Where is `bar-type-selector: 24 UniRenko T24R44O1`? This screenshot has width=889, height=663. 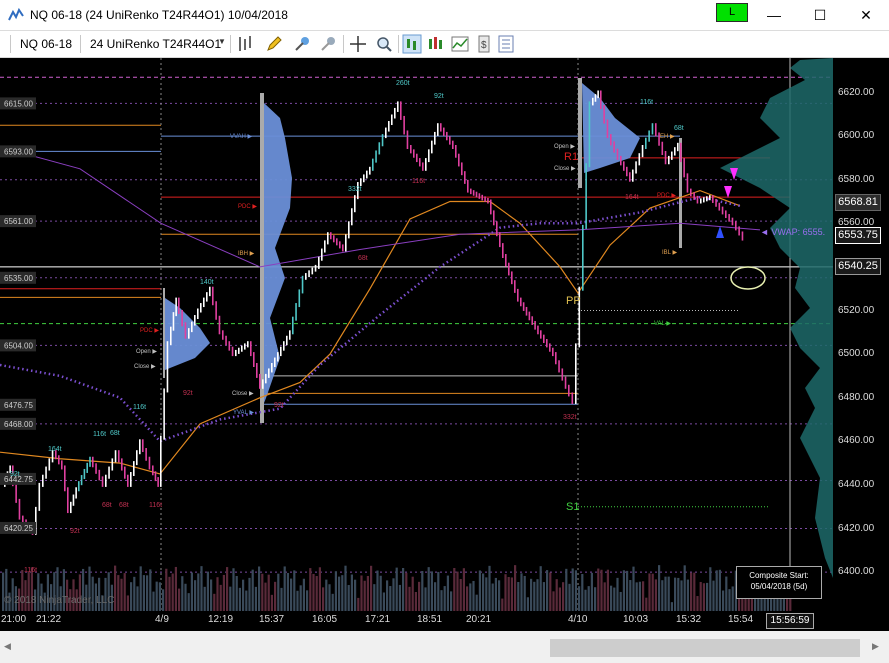 bar-type-selector: 24 UniRenko T24R44O1 is located at coordinates (155, 44).